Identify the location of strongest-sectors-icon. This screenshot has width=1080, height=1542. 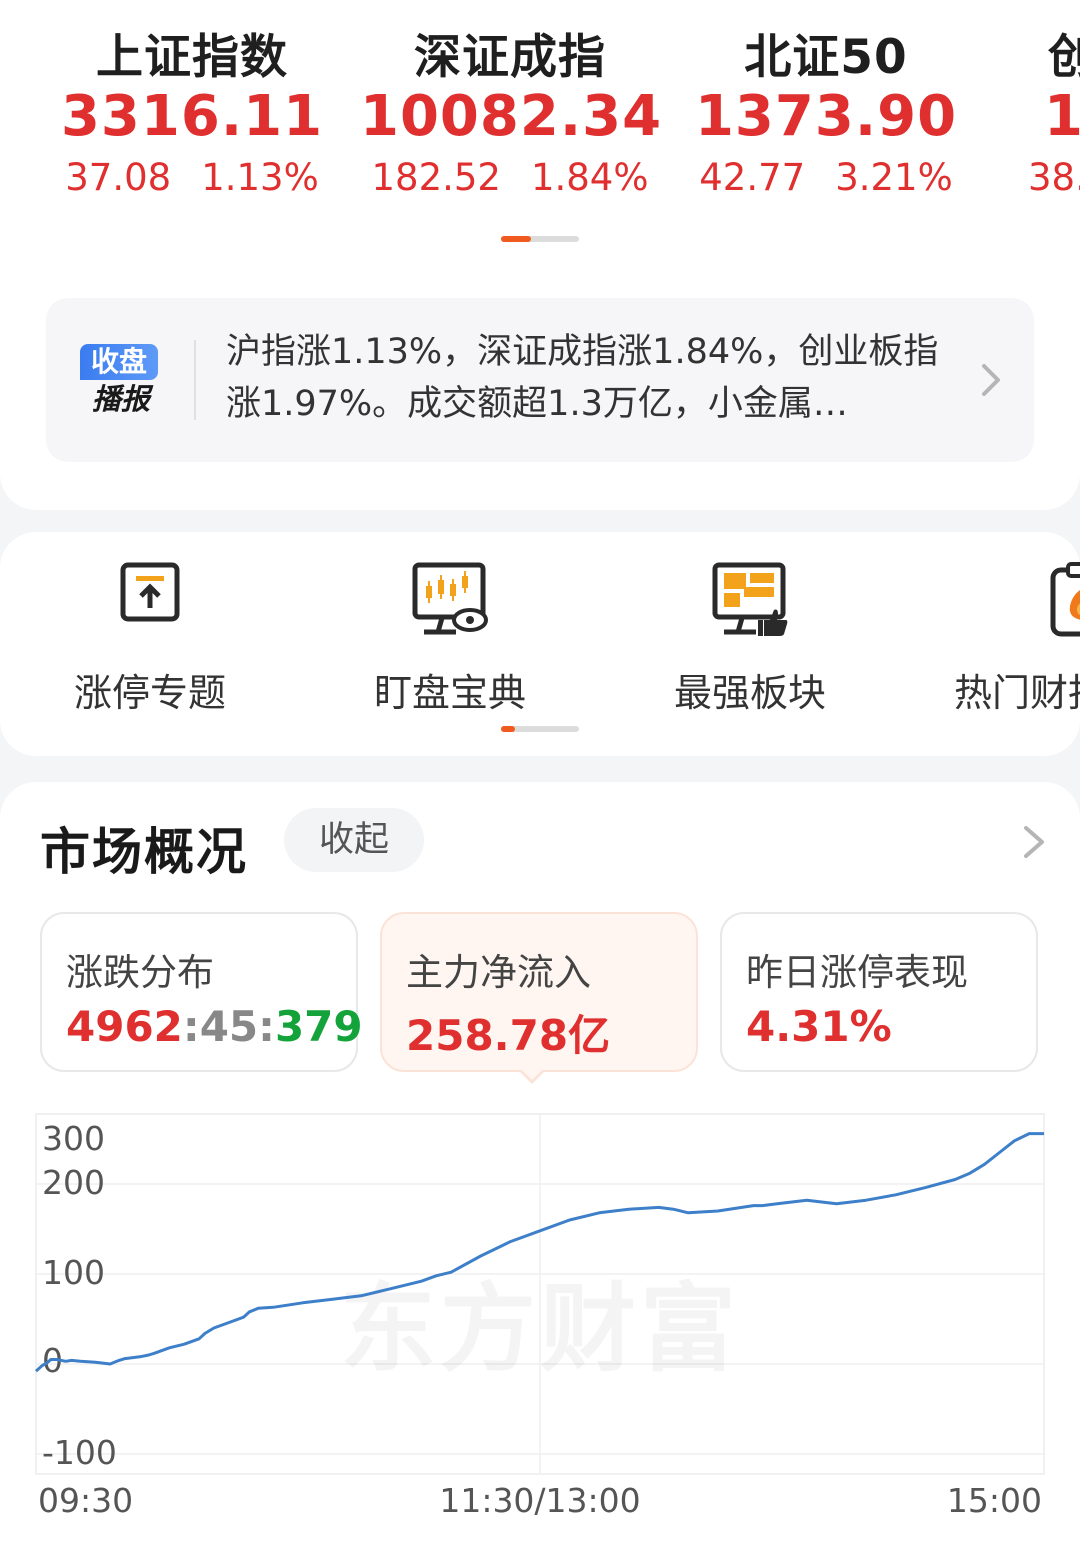
(750, 599).